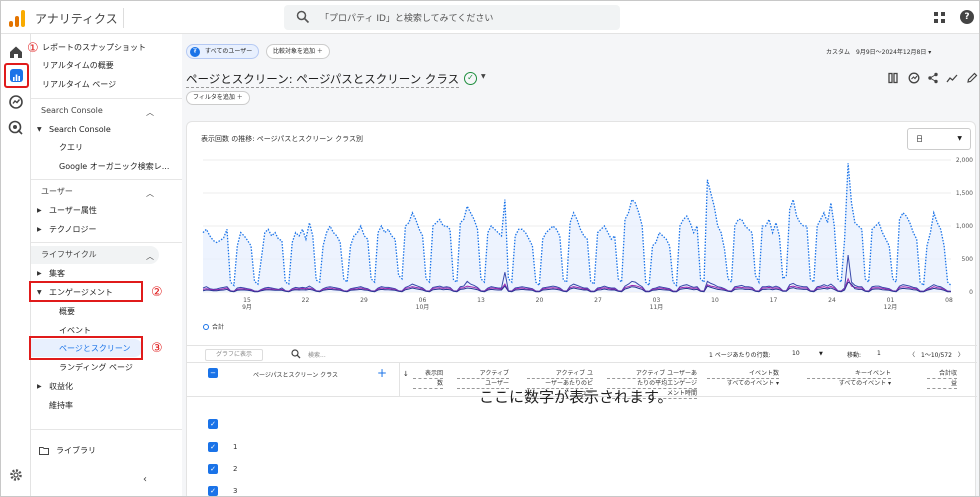  I want to click on sidebar-item-demographics: ユーザー属性, so click(73, 211).